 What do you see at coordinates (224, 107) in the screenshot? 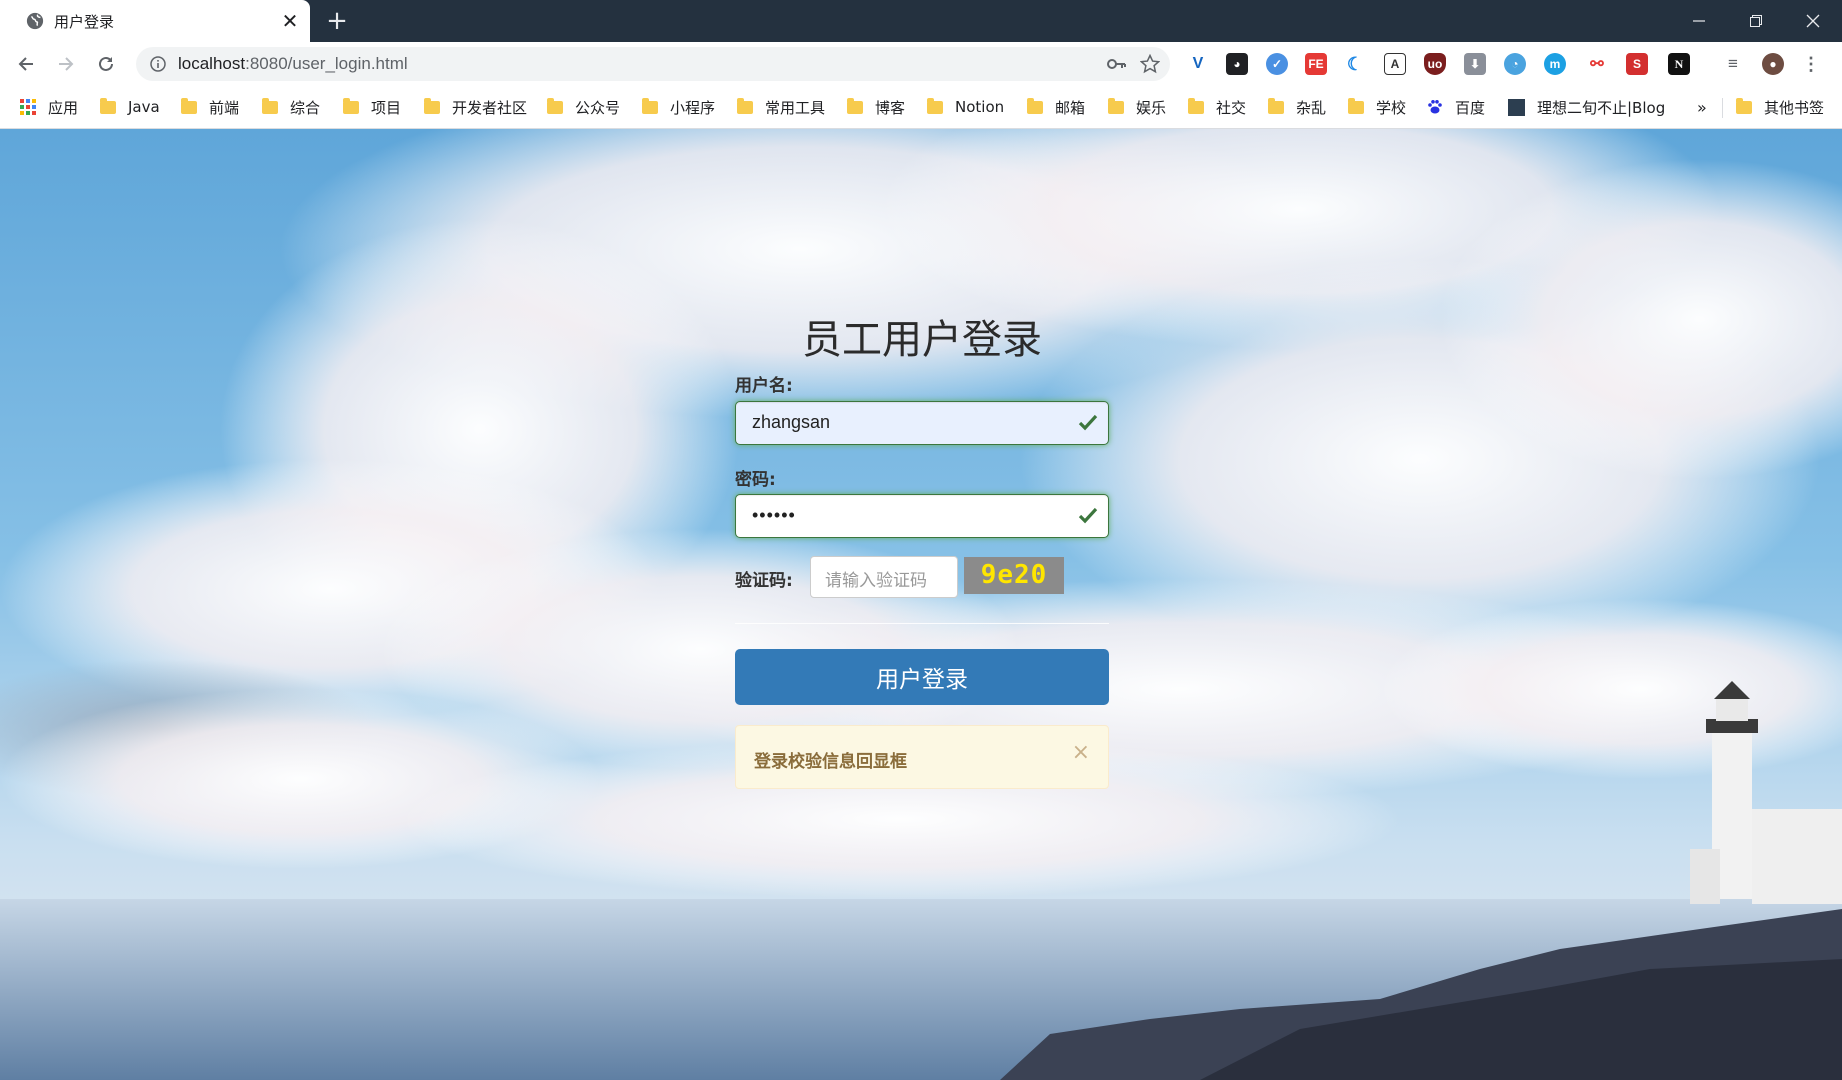
I see `bookmark-label: 前端` at bounding box center [224, 107].